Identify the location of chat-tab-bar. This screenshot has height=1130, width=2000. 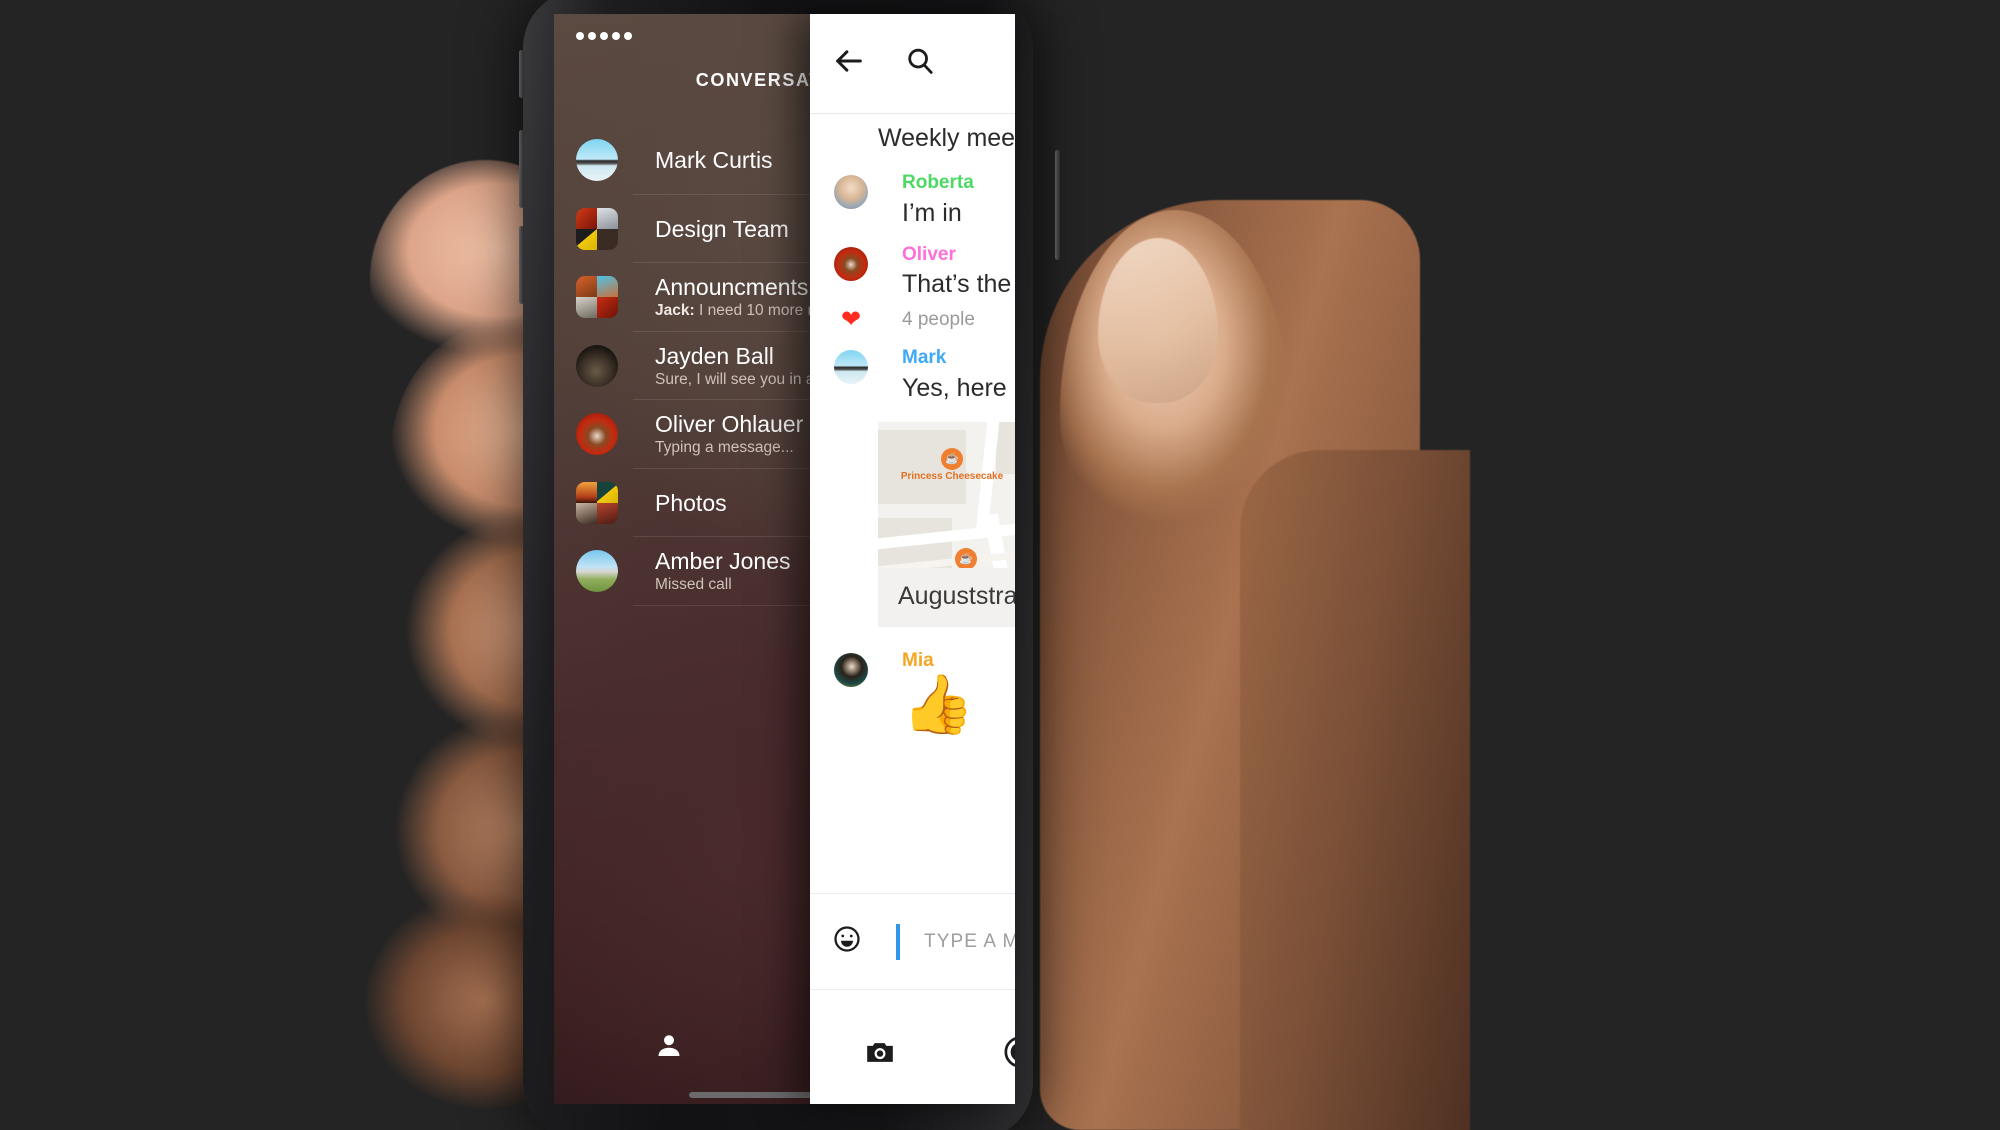
(912, 1046).